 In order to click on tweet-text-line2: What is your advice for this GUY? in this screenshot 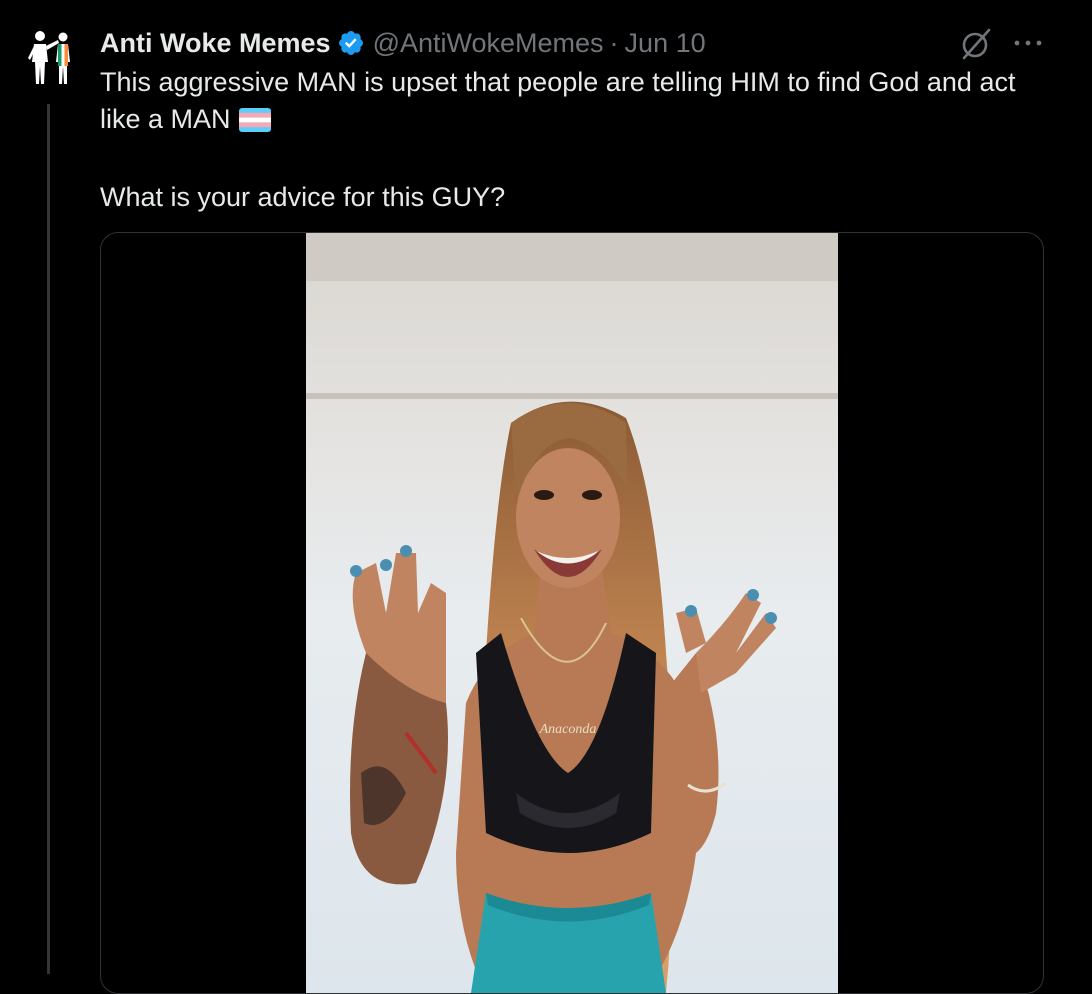, I will do `click(303, 197)`.